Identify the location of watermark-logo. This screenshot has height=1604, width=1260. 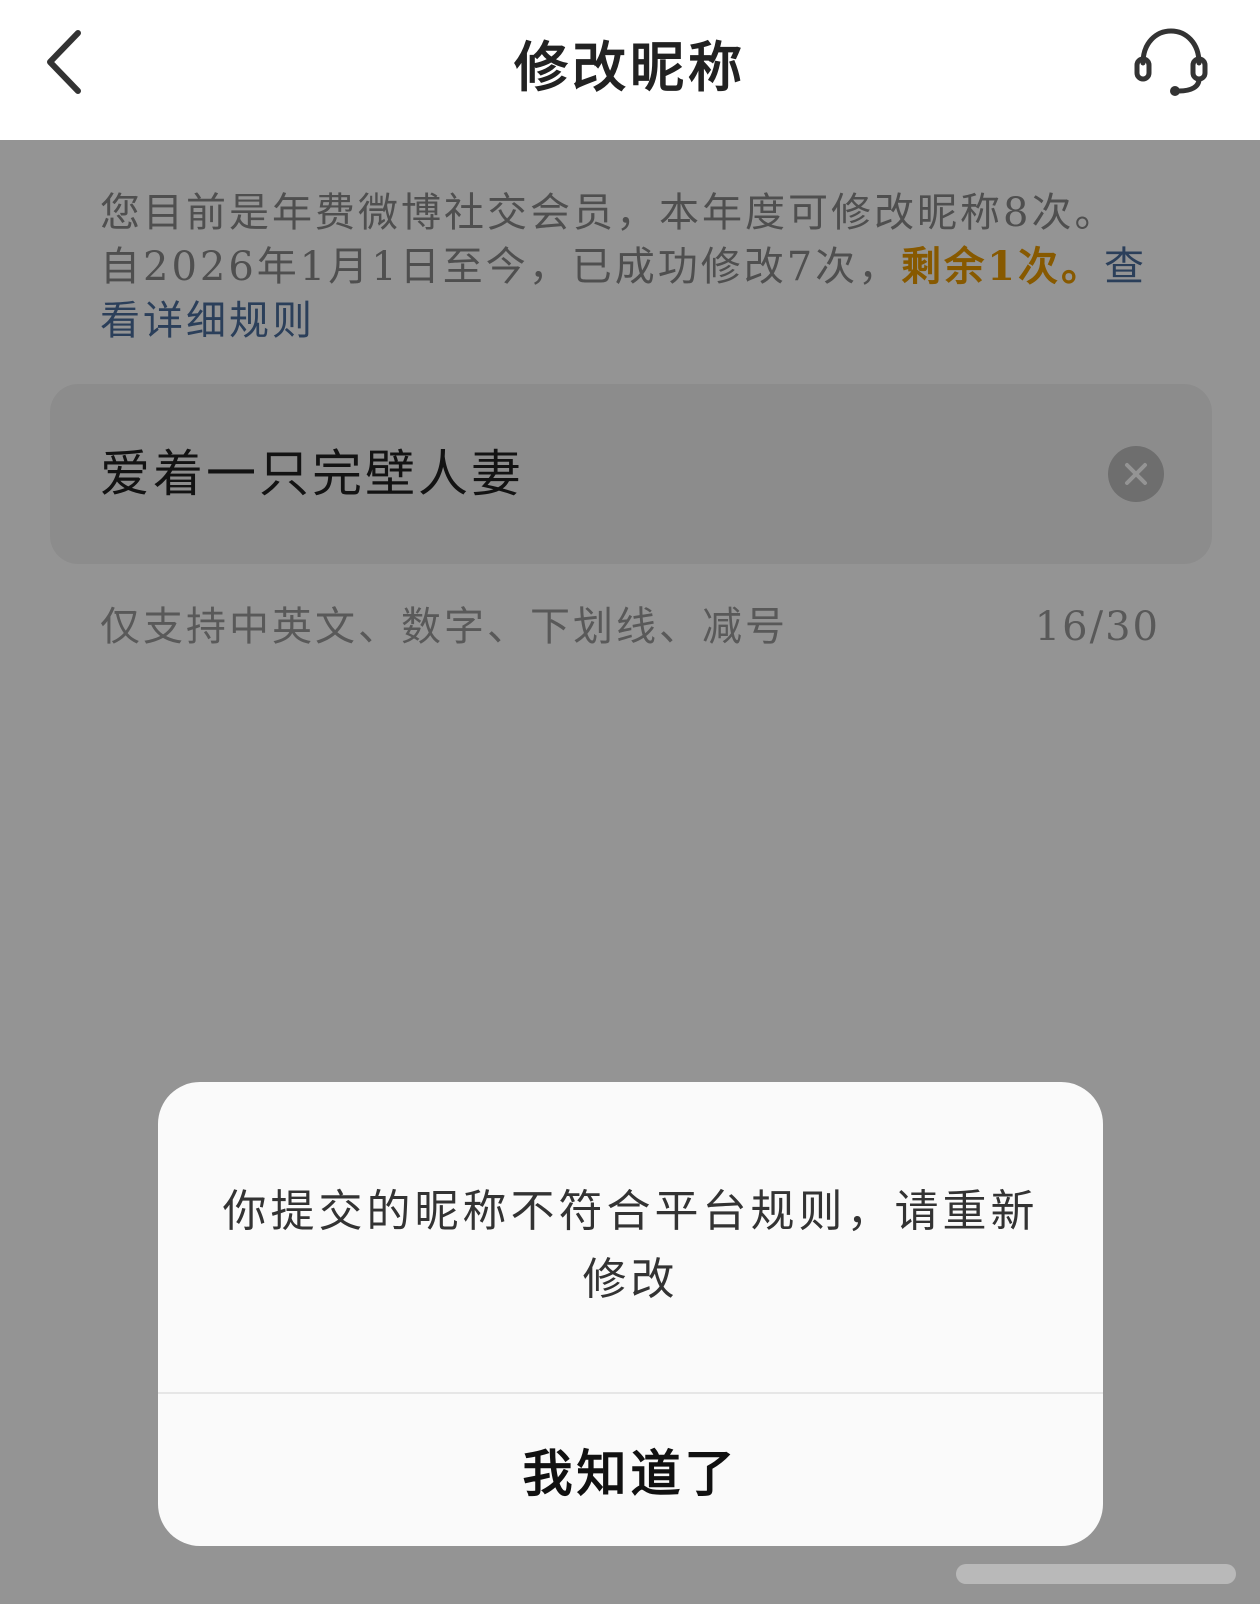
(1096, 1574).